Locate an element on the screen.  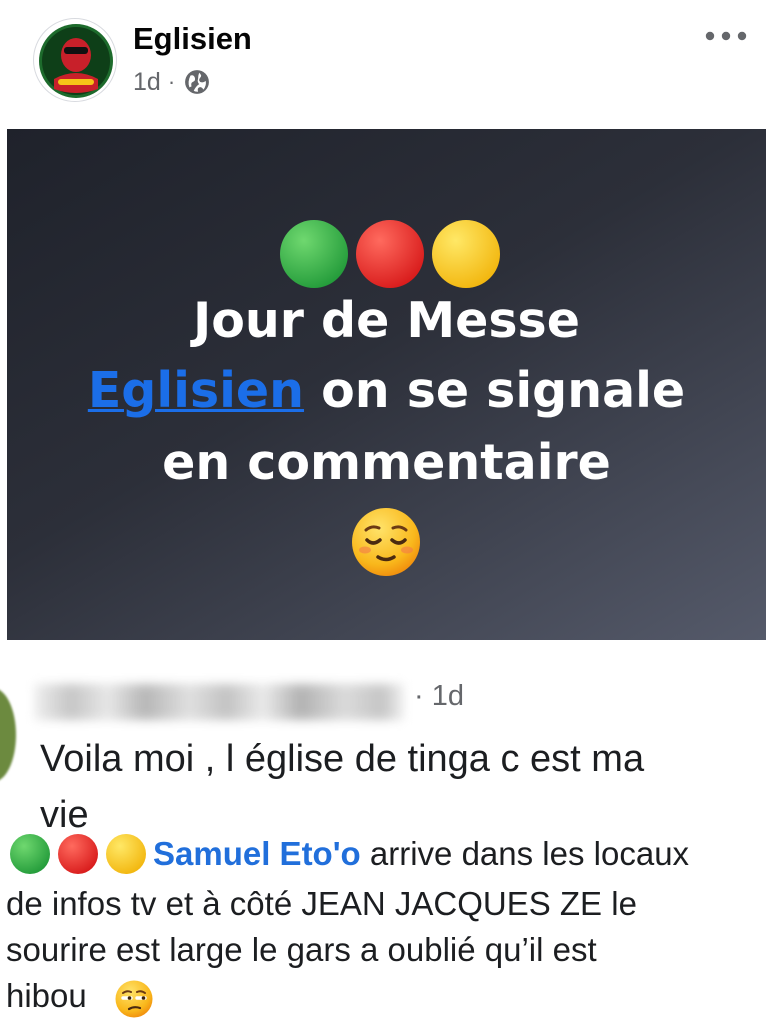
post-image-line-2-rest: on se signale is located at coordinates (495, 390).